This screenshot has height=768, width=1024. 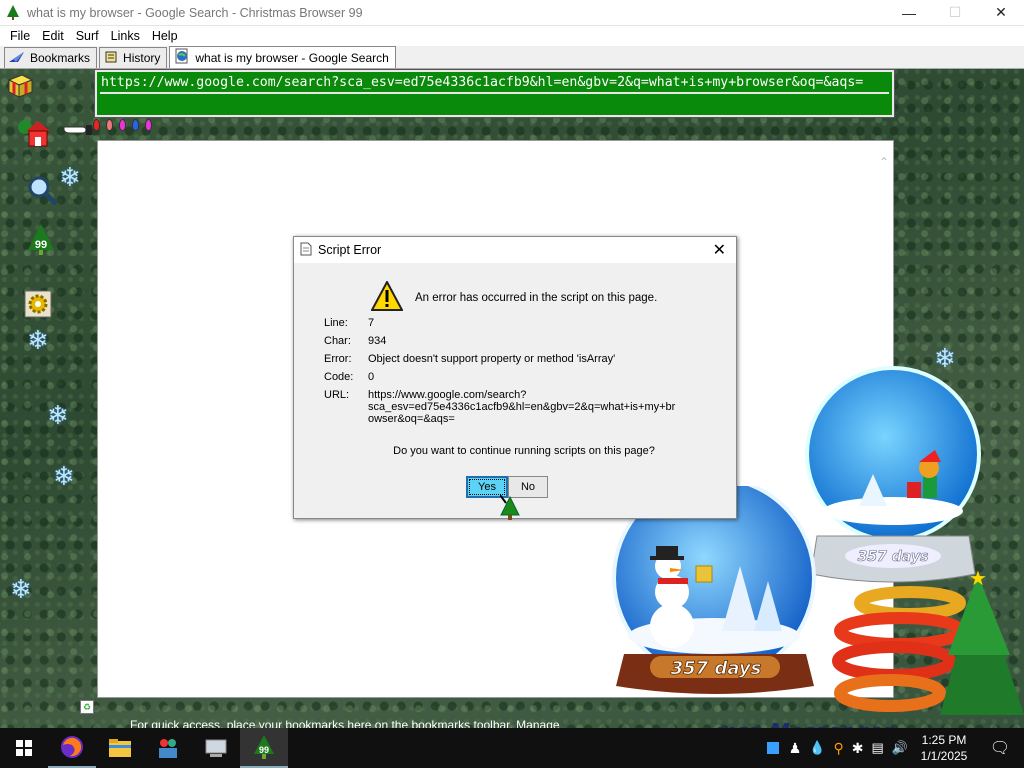 What do you see at coordinates (182, 57) in the screenshot?
I see `globe-page-icon` at bounding box center [182, 57].